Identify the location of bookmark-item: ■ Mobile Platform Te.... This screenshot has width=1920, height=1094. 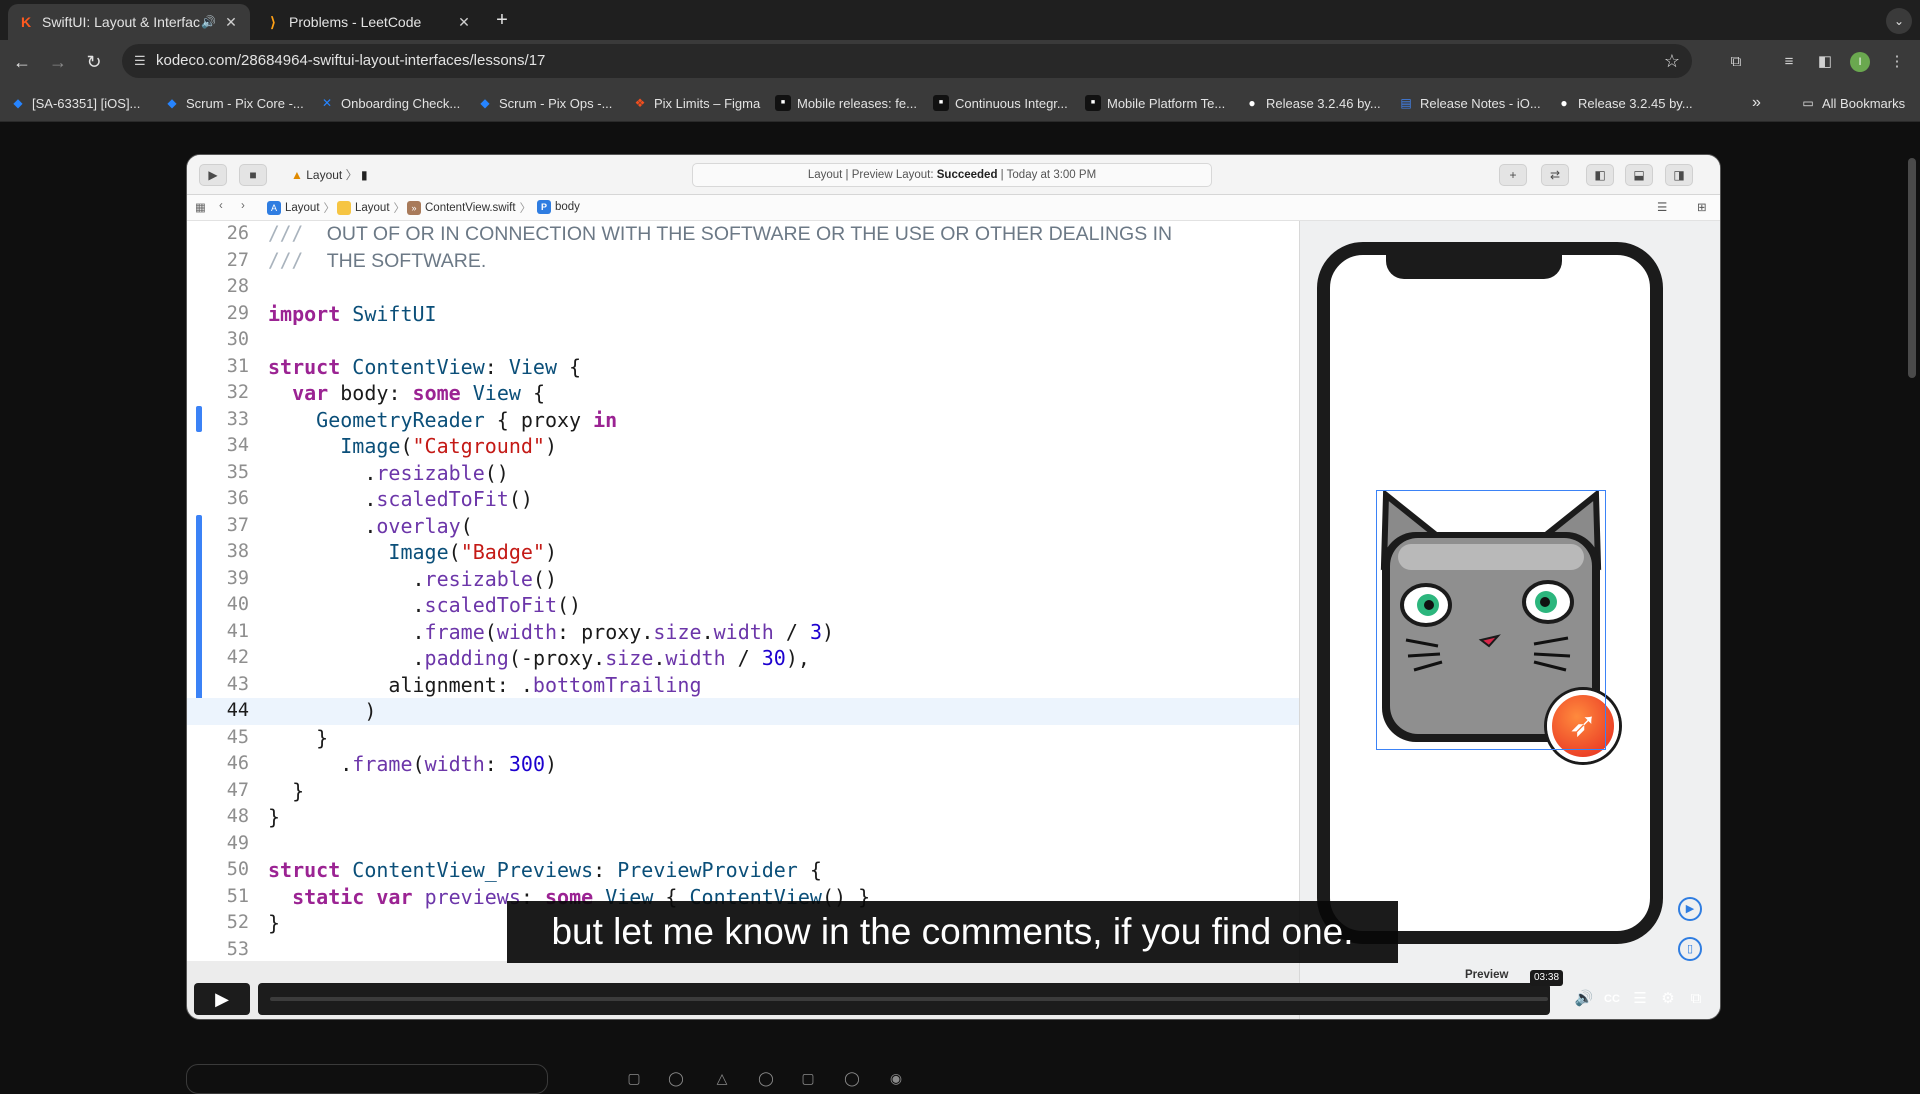
(1155, 103).